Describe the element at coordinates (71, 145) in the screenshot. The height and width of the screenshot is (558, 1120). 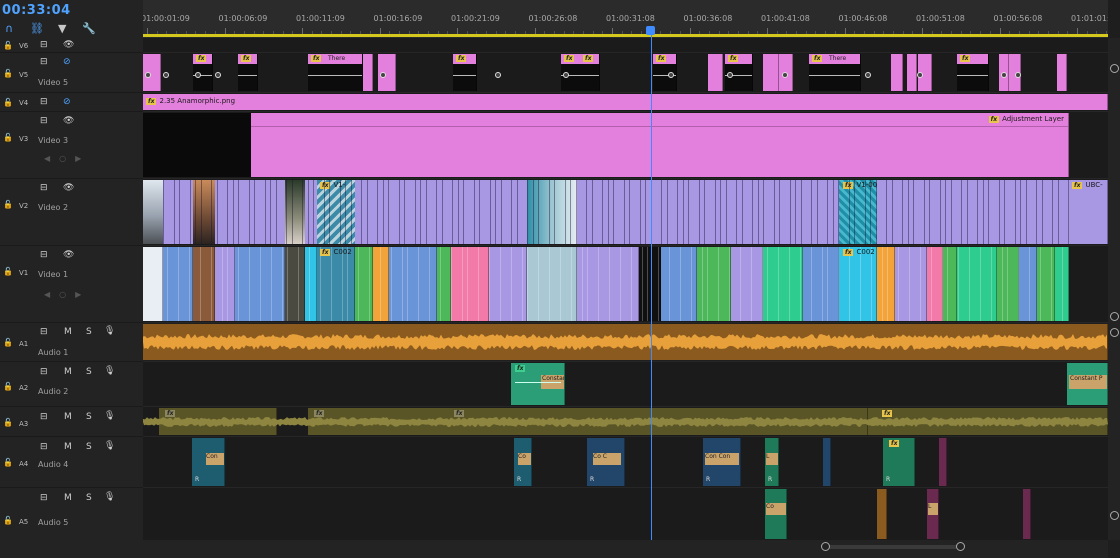
I see `track-header-v3: 🔓 V3 ⊟ 👁 Video 3 ◀○▶` at that location.